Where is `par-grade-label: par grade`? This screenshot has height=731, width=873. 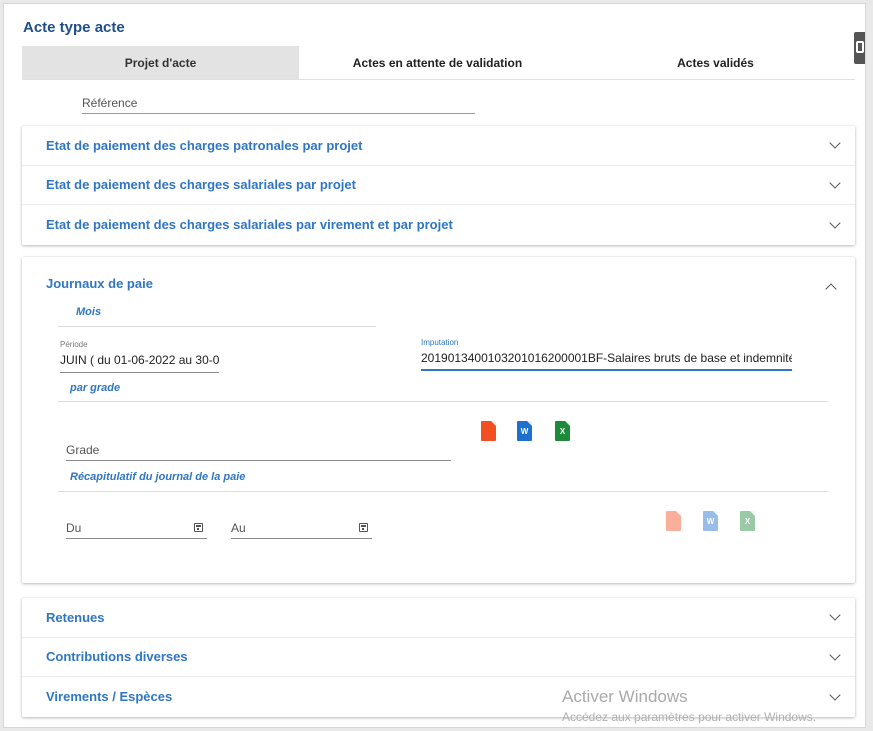
par-grade-label: par grade is located at coordinates (95, 388).